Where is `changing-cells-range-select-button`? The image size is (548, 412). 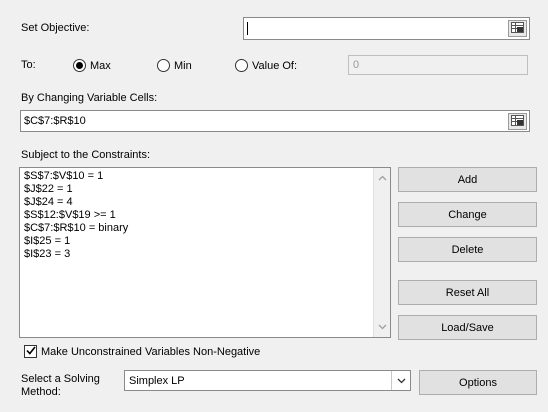
changing-cells-range-select-button is located at coordinates (517, 121).